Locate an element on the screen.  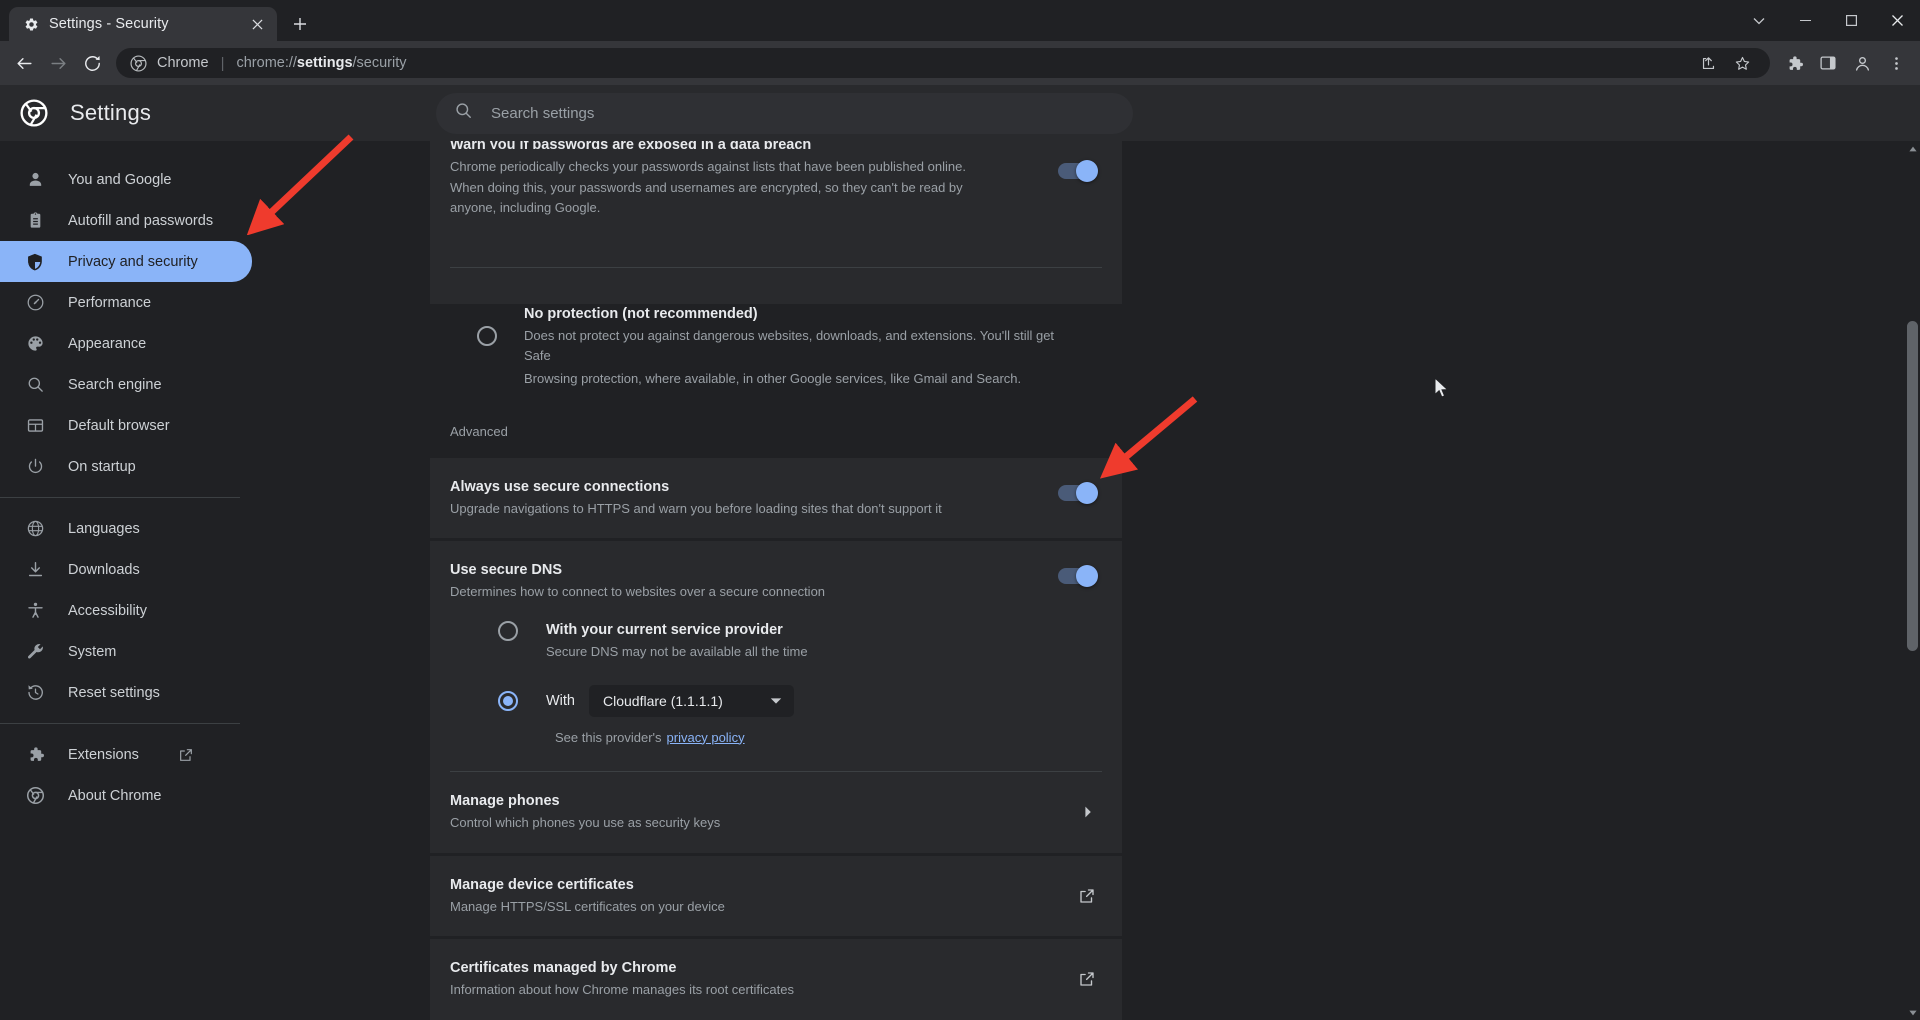
sidebar-item-privacy-and-security: Privacy and security is located at coordinates (126, 261).